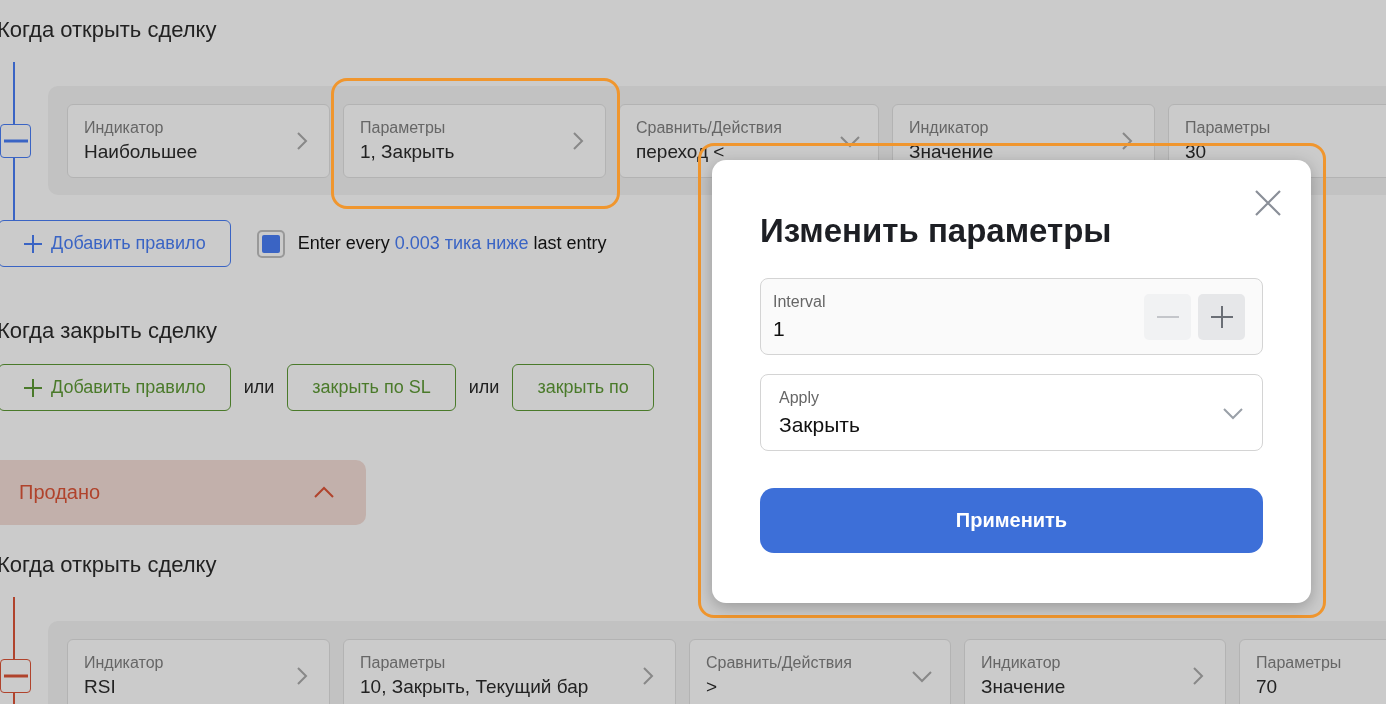 This screenshot has width=1386, height=704. Describe the element at coordinates (474, 687) in the screenshot. I see `card-value: 10, Закрыть, Текущий бар` at that location.